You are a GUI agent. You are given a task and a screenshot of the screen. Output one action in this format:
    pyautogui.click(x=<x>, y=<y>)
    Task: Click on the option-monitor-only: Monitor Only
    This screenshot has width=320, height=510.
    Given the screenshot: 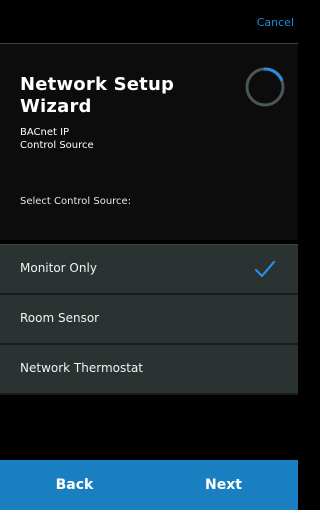 What is the action you would take?
    pyautogui.click(x=149, y=269)
    